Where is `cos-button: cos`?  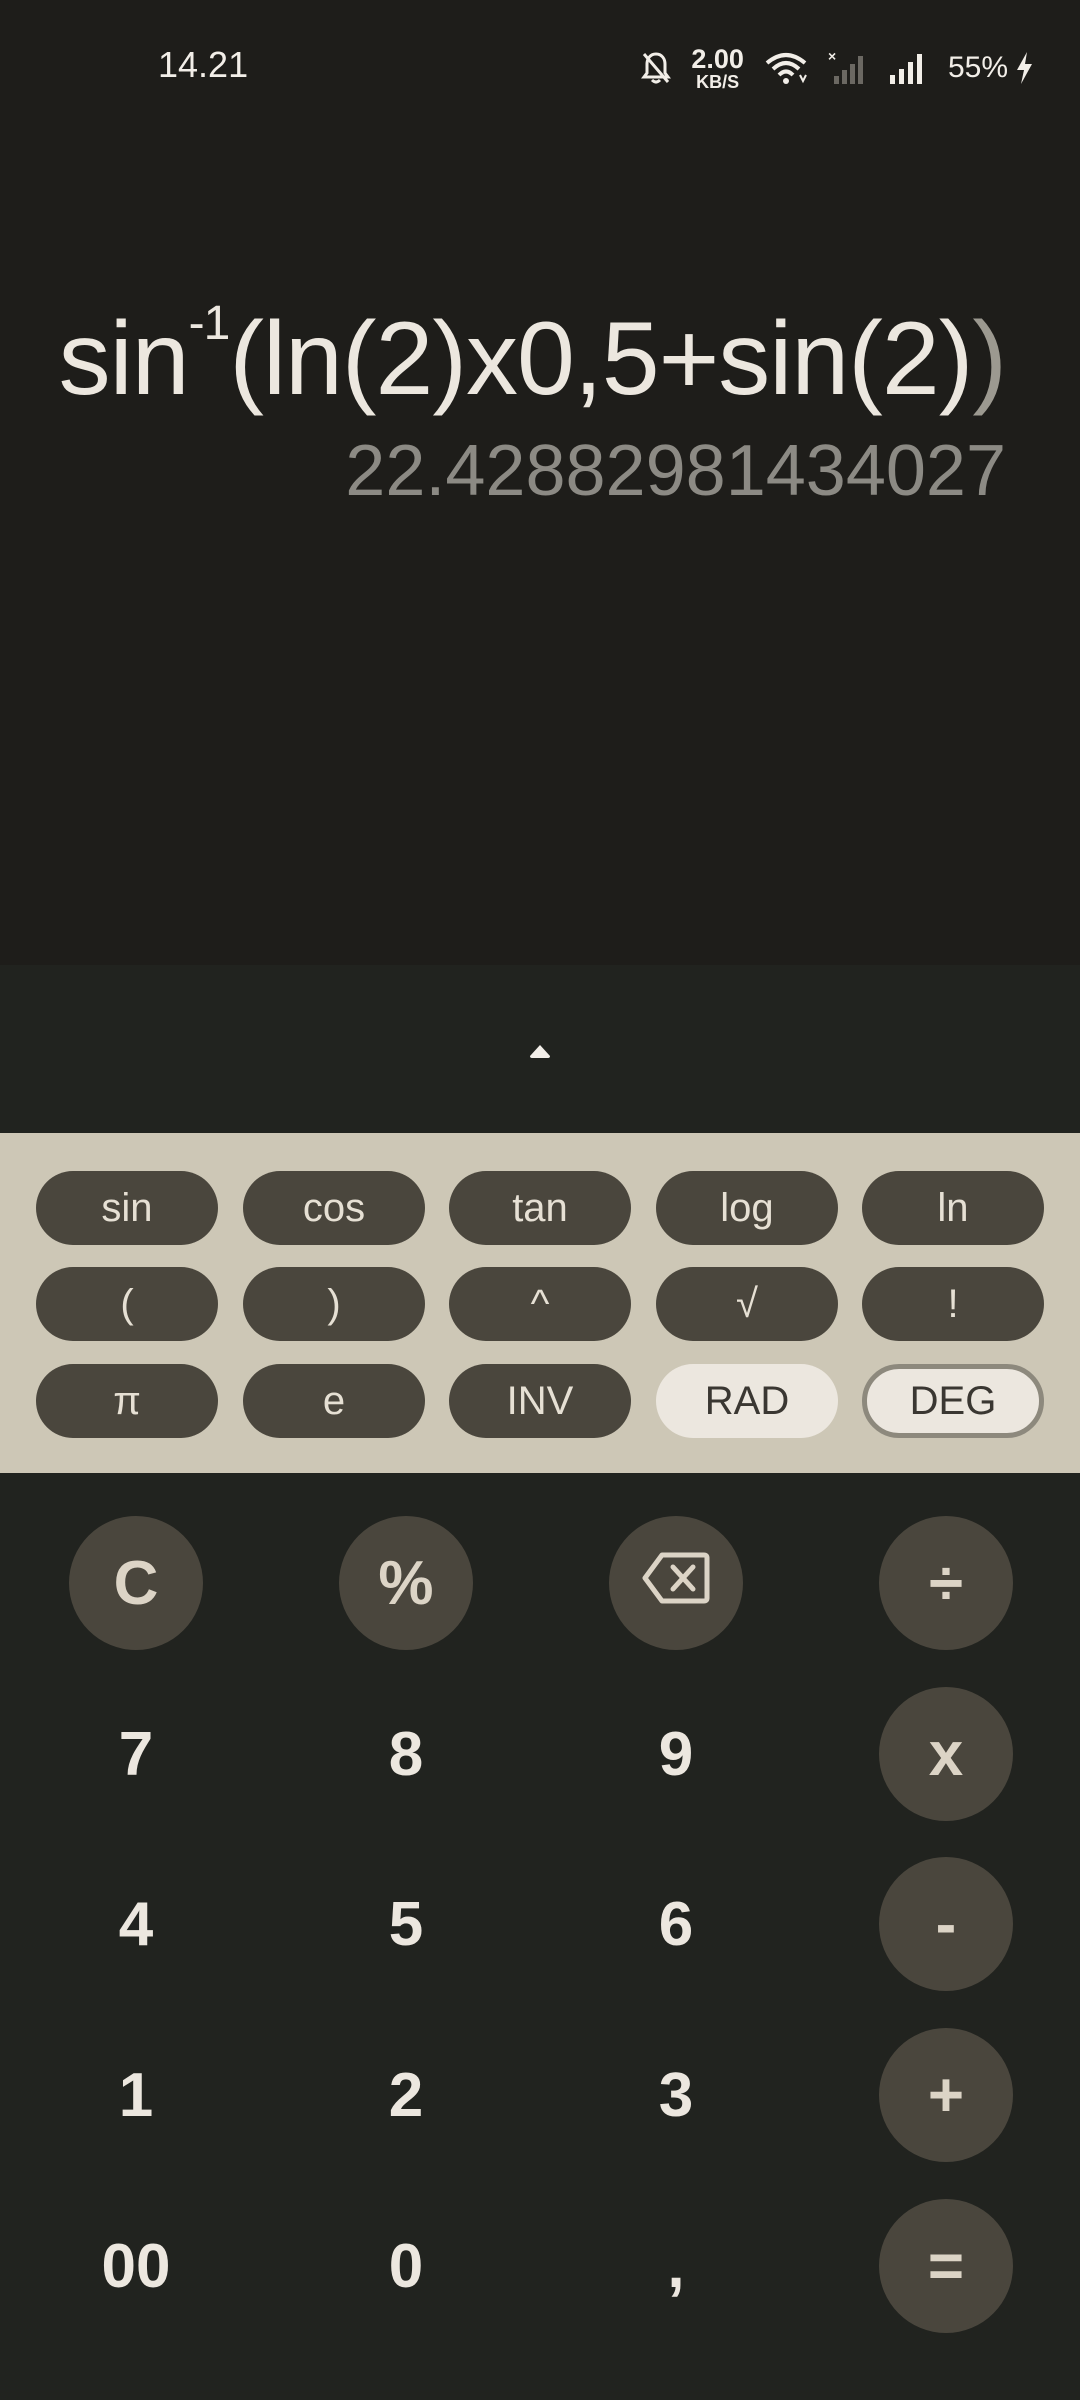 cos-button: cos is located at coordinates (334, 1208).